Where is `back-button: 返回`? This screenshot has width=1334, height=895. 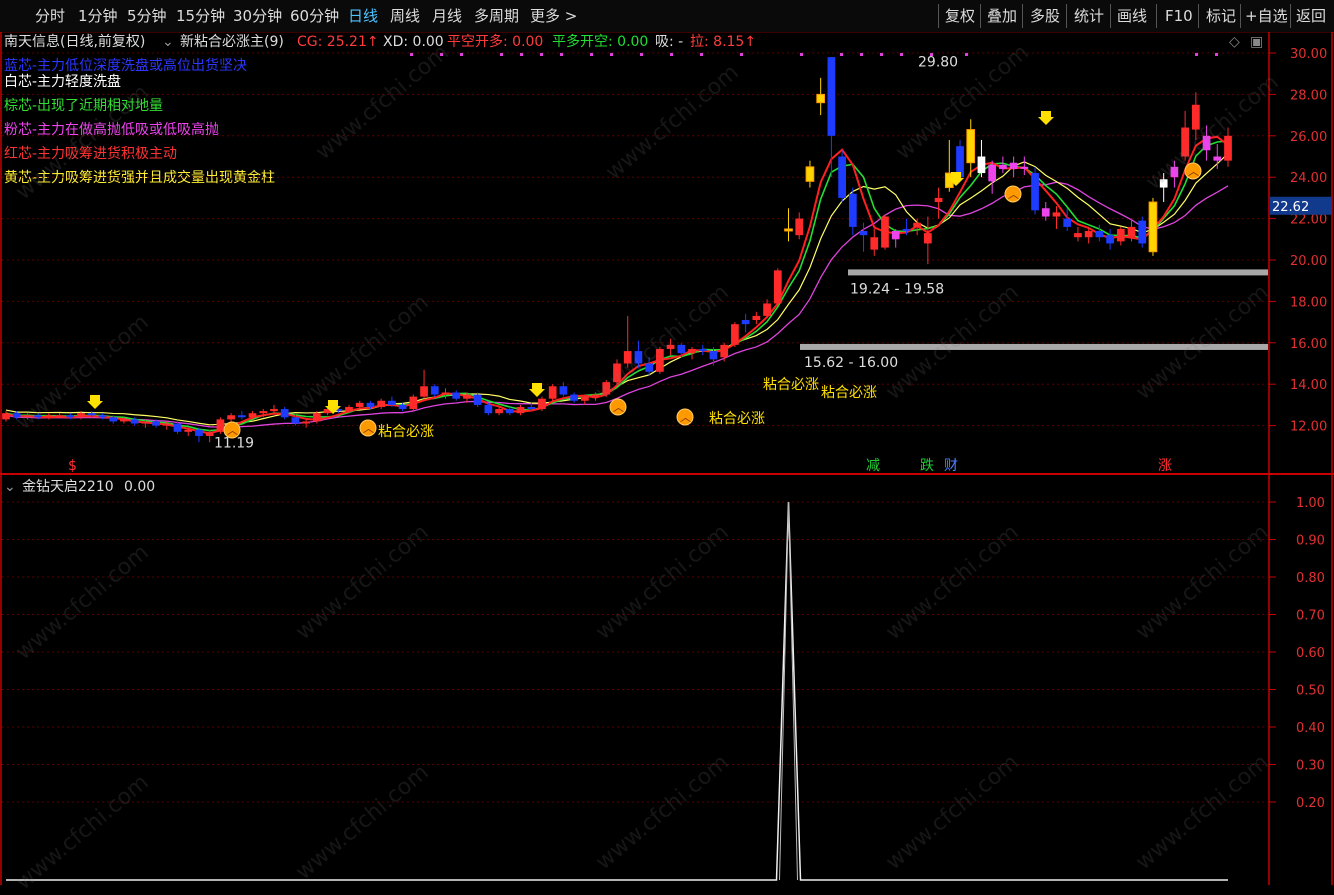
back-button: 返回 is located at coordinates (1311, 16).